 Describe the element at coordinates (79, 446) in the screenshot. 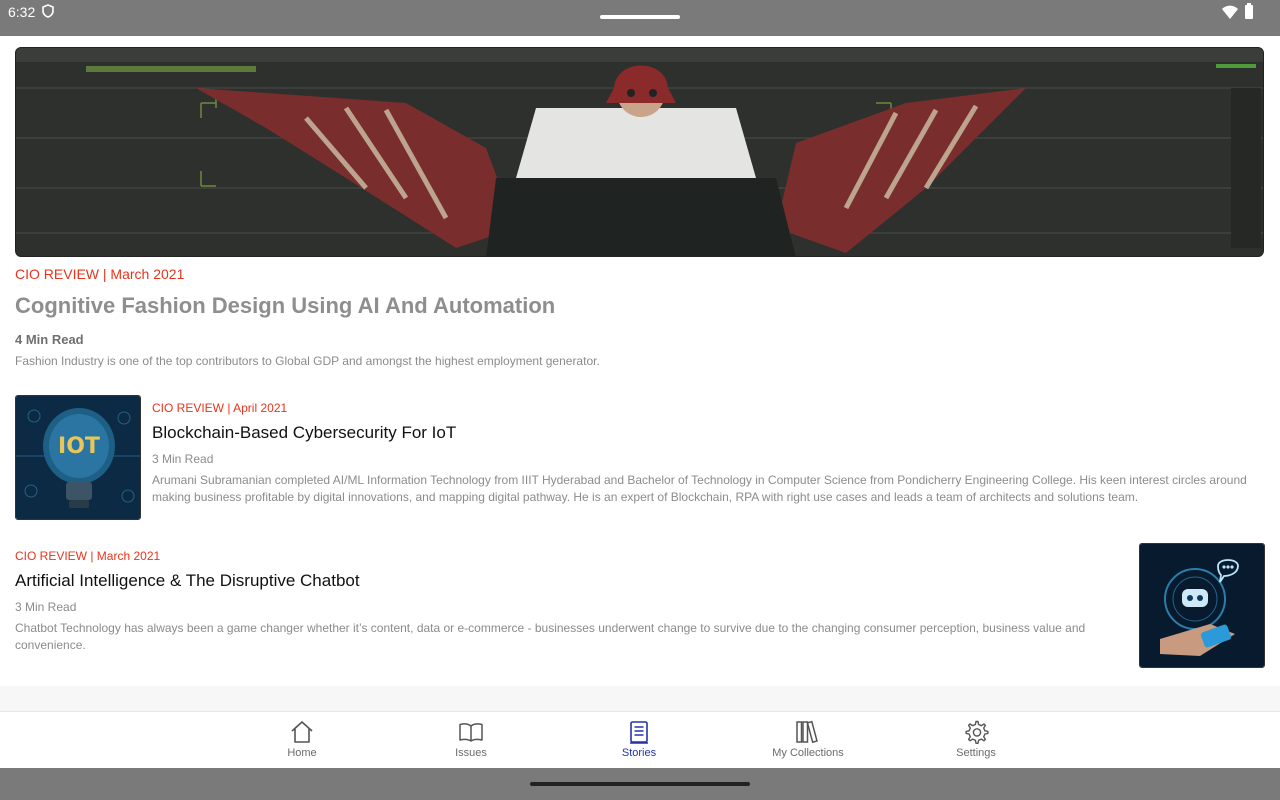

I see `iot-thumb-text: IOT` at that location.